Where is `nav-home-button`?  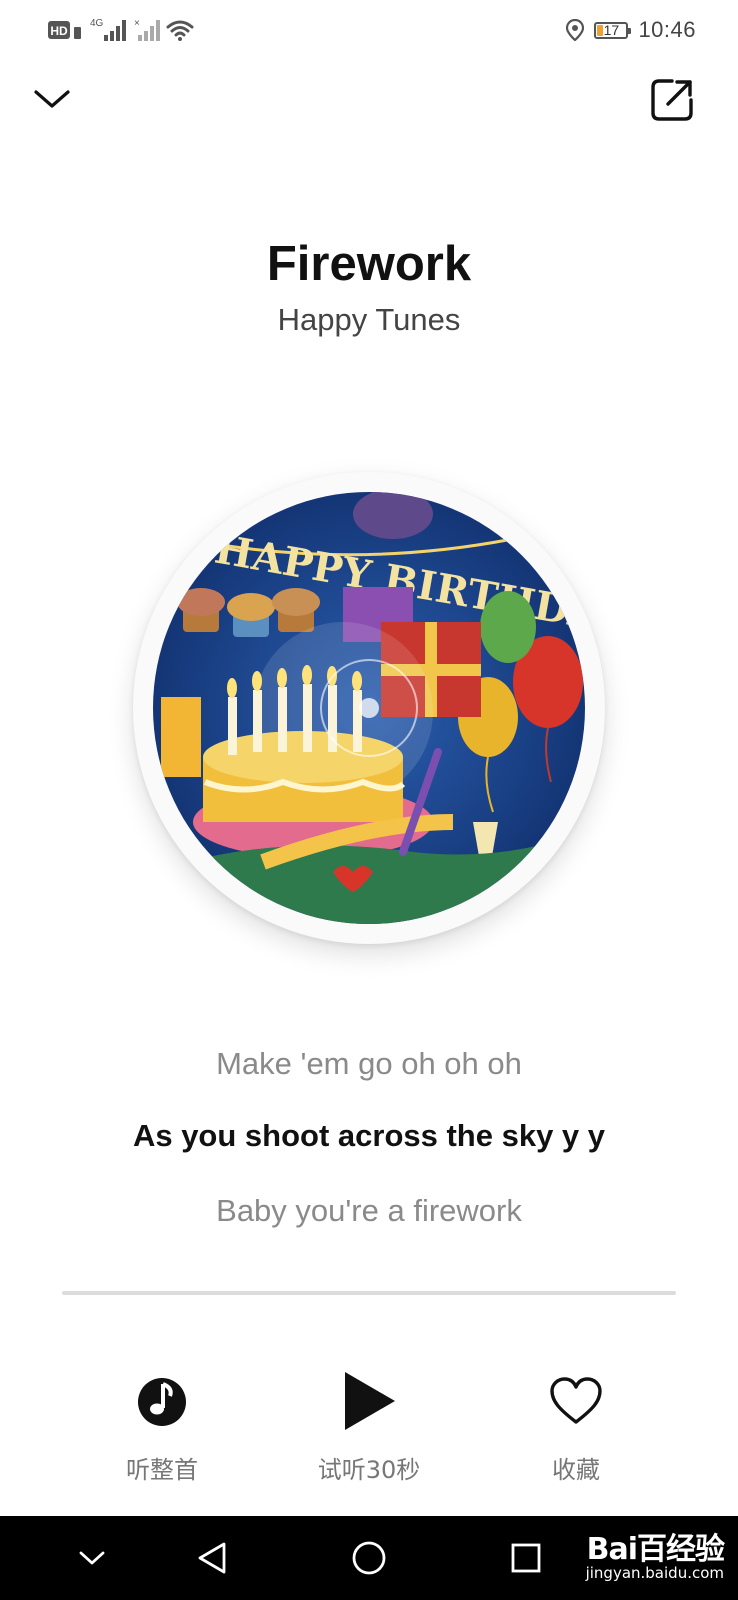 nav-home-button is located at coordinates (369, 1558).